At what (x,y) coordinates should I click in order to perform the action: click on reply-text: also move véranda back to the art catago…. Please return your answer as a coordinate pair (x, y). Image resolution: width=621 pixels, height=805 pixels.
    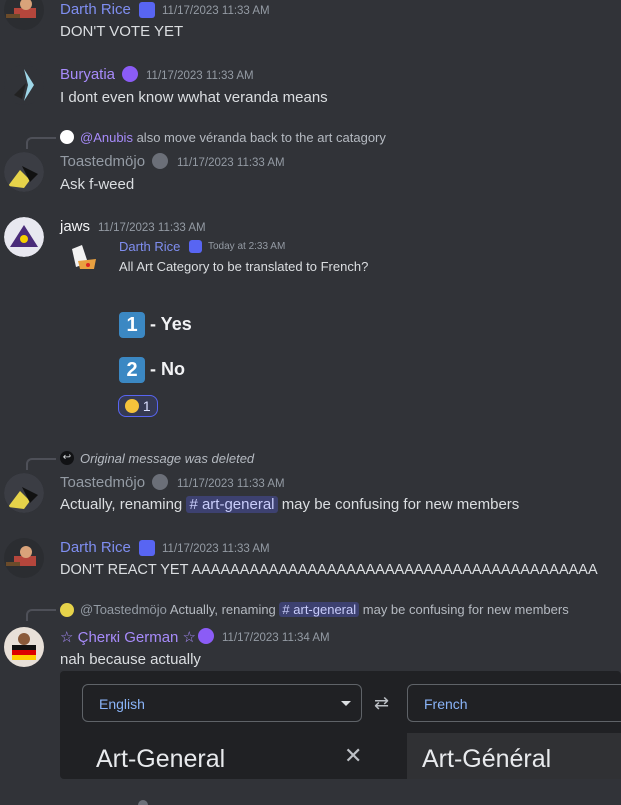
    Looking at the image, I should click on (261, 137).